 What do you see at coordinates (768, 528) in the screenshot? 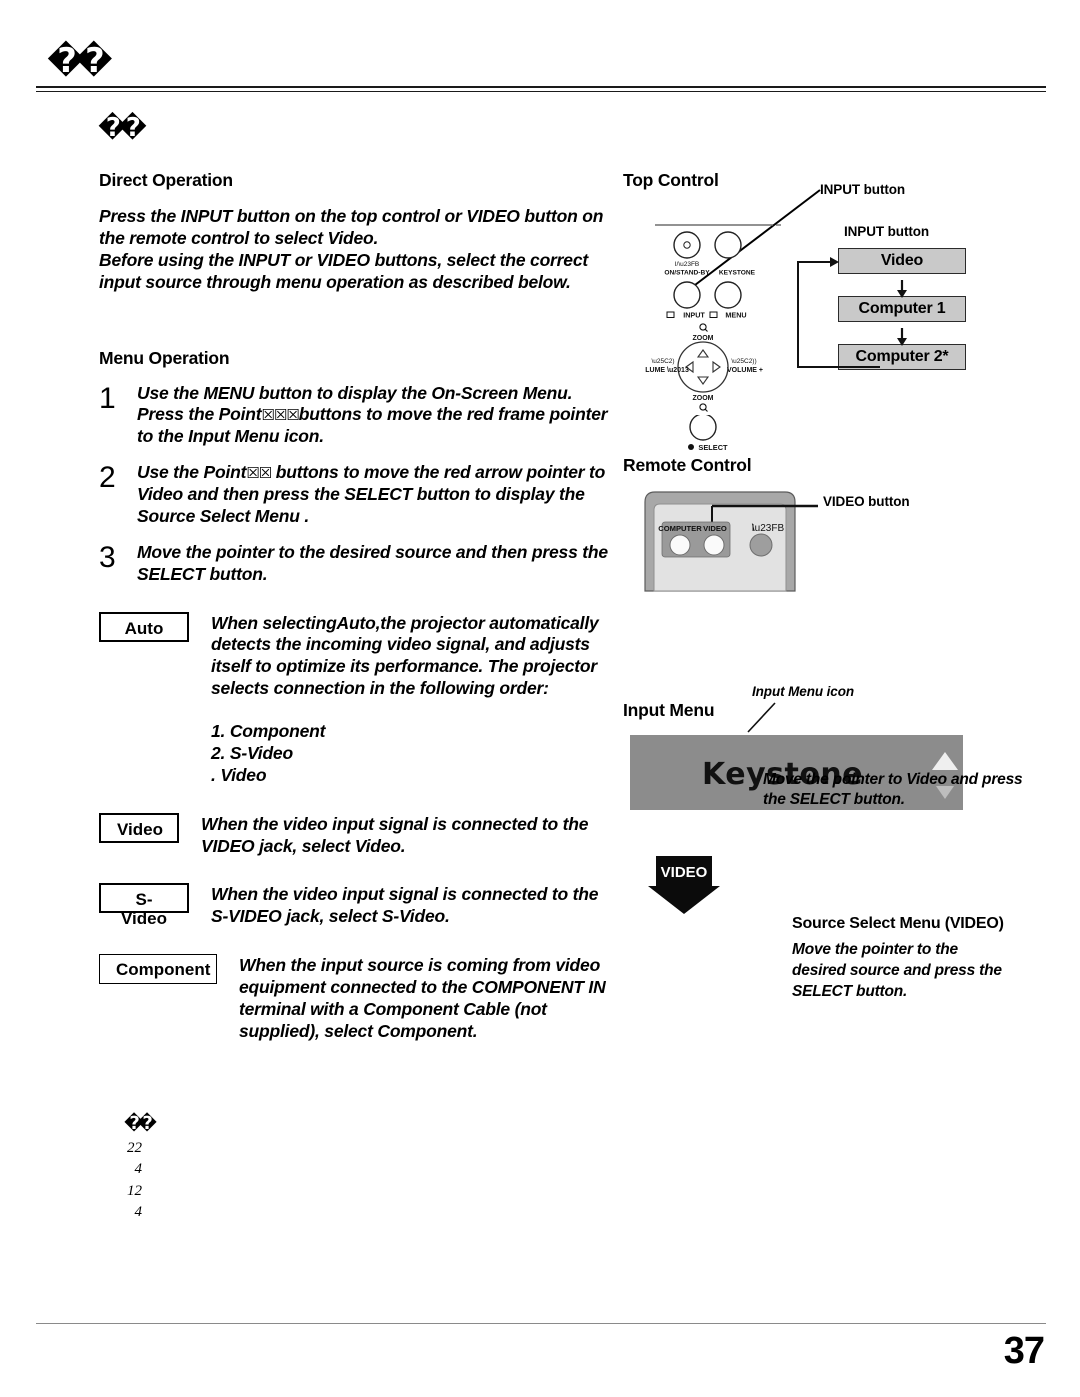
I see `svg-text: \u23FB` at bounding box center [768, 528].